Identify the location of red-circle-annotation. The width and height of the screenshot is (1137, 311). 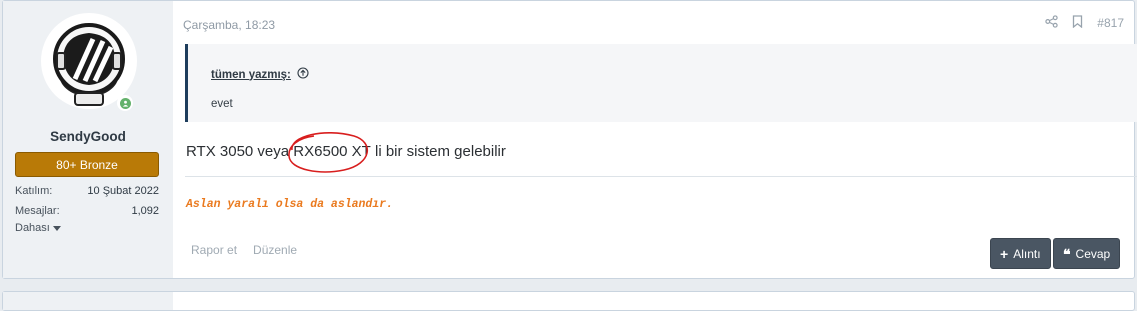
(328, 152).